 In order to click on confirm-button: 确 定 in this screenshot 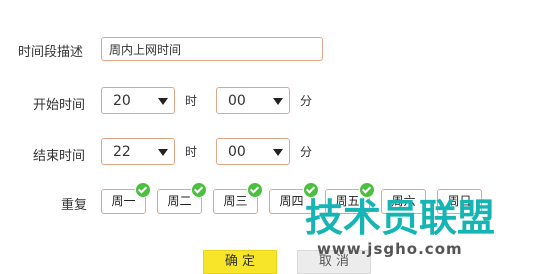, I will do `click(240, 262)`.